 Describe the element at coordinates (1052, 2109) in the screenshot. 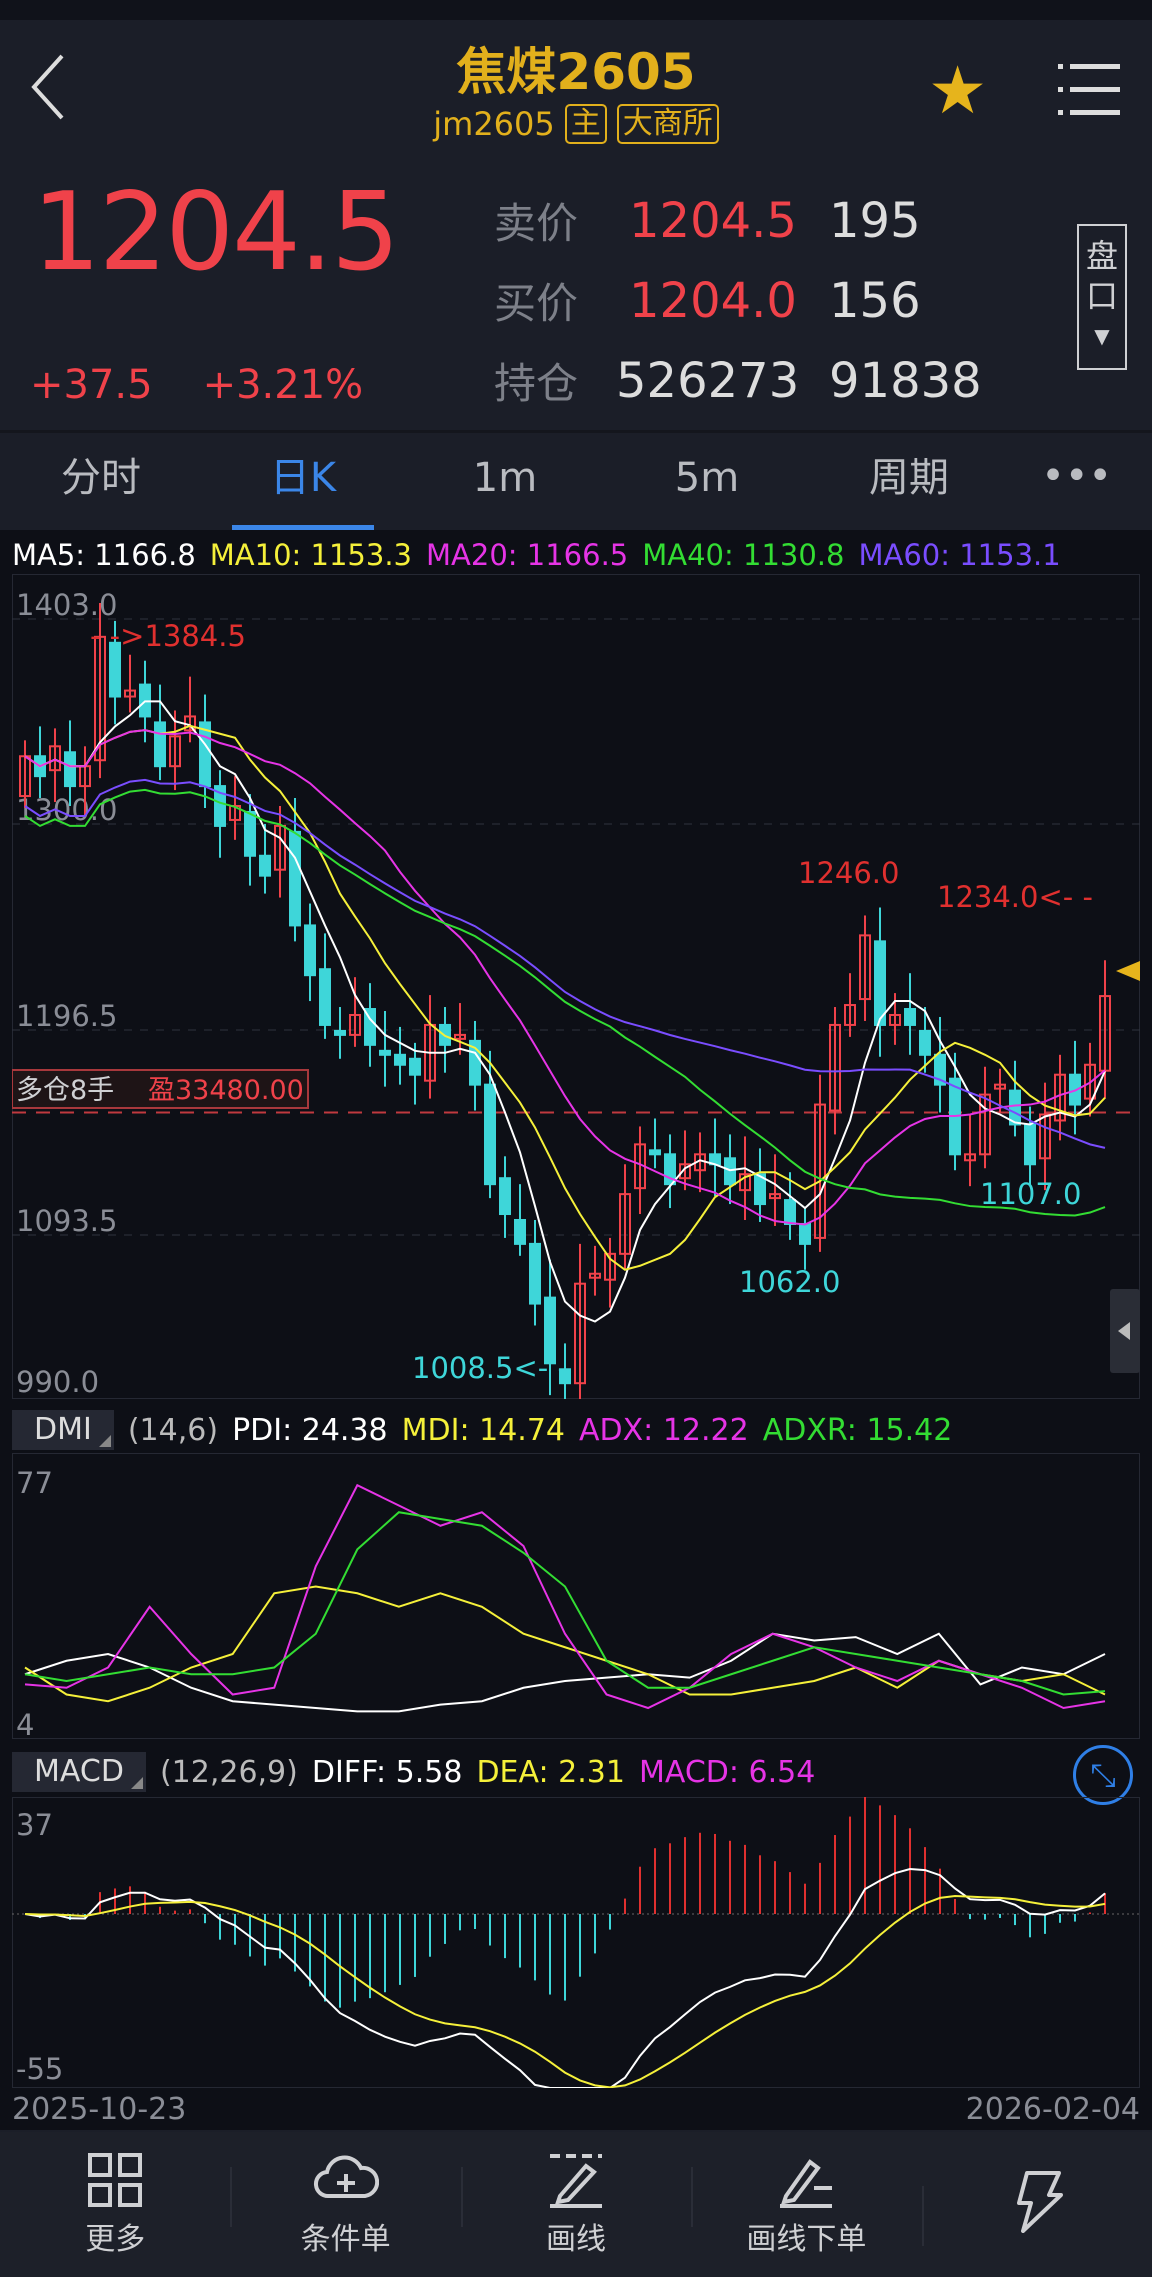

I see `end-date: 2026-02-04` at that location.